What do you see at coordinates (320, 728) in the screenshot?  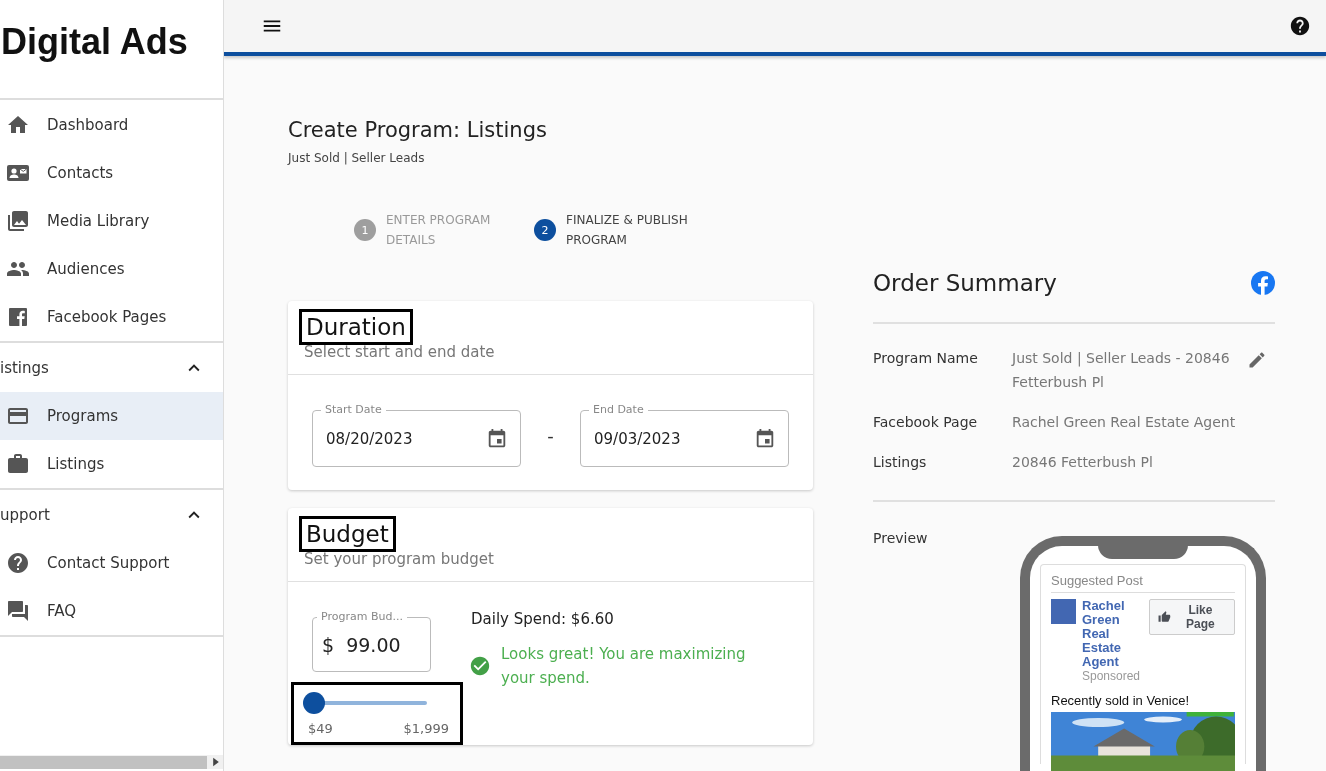 I see `slider-min-label: $49` at bounding box center [320, 728].